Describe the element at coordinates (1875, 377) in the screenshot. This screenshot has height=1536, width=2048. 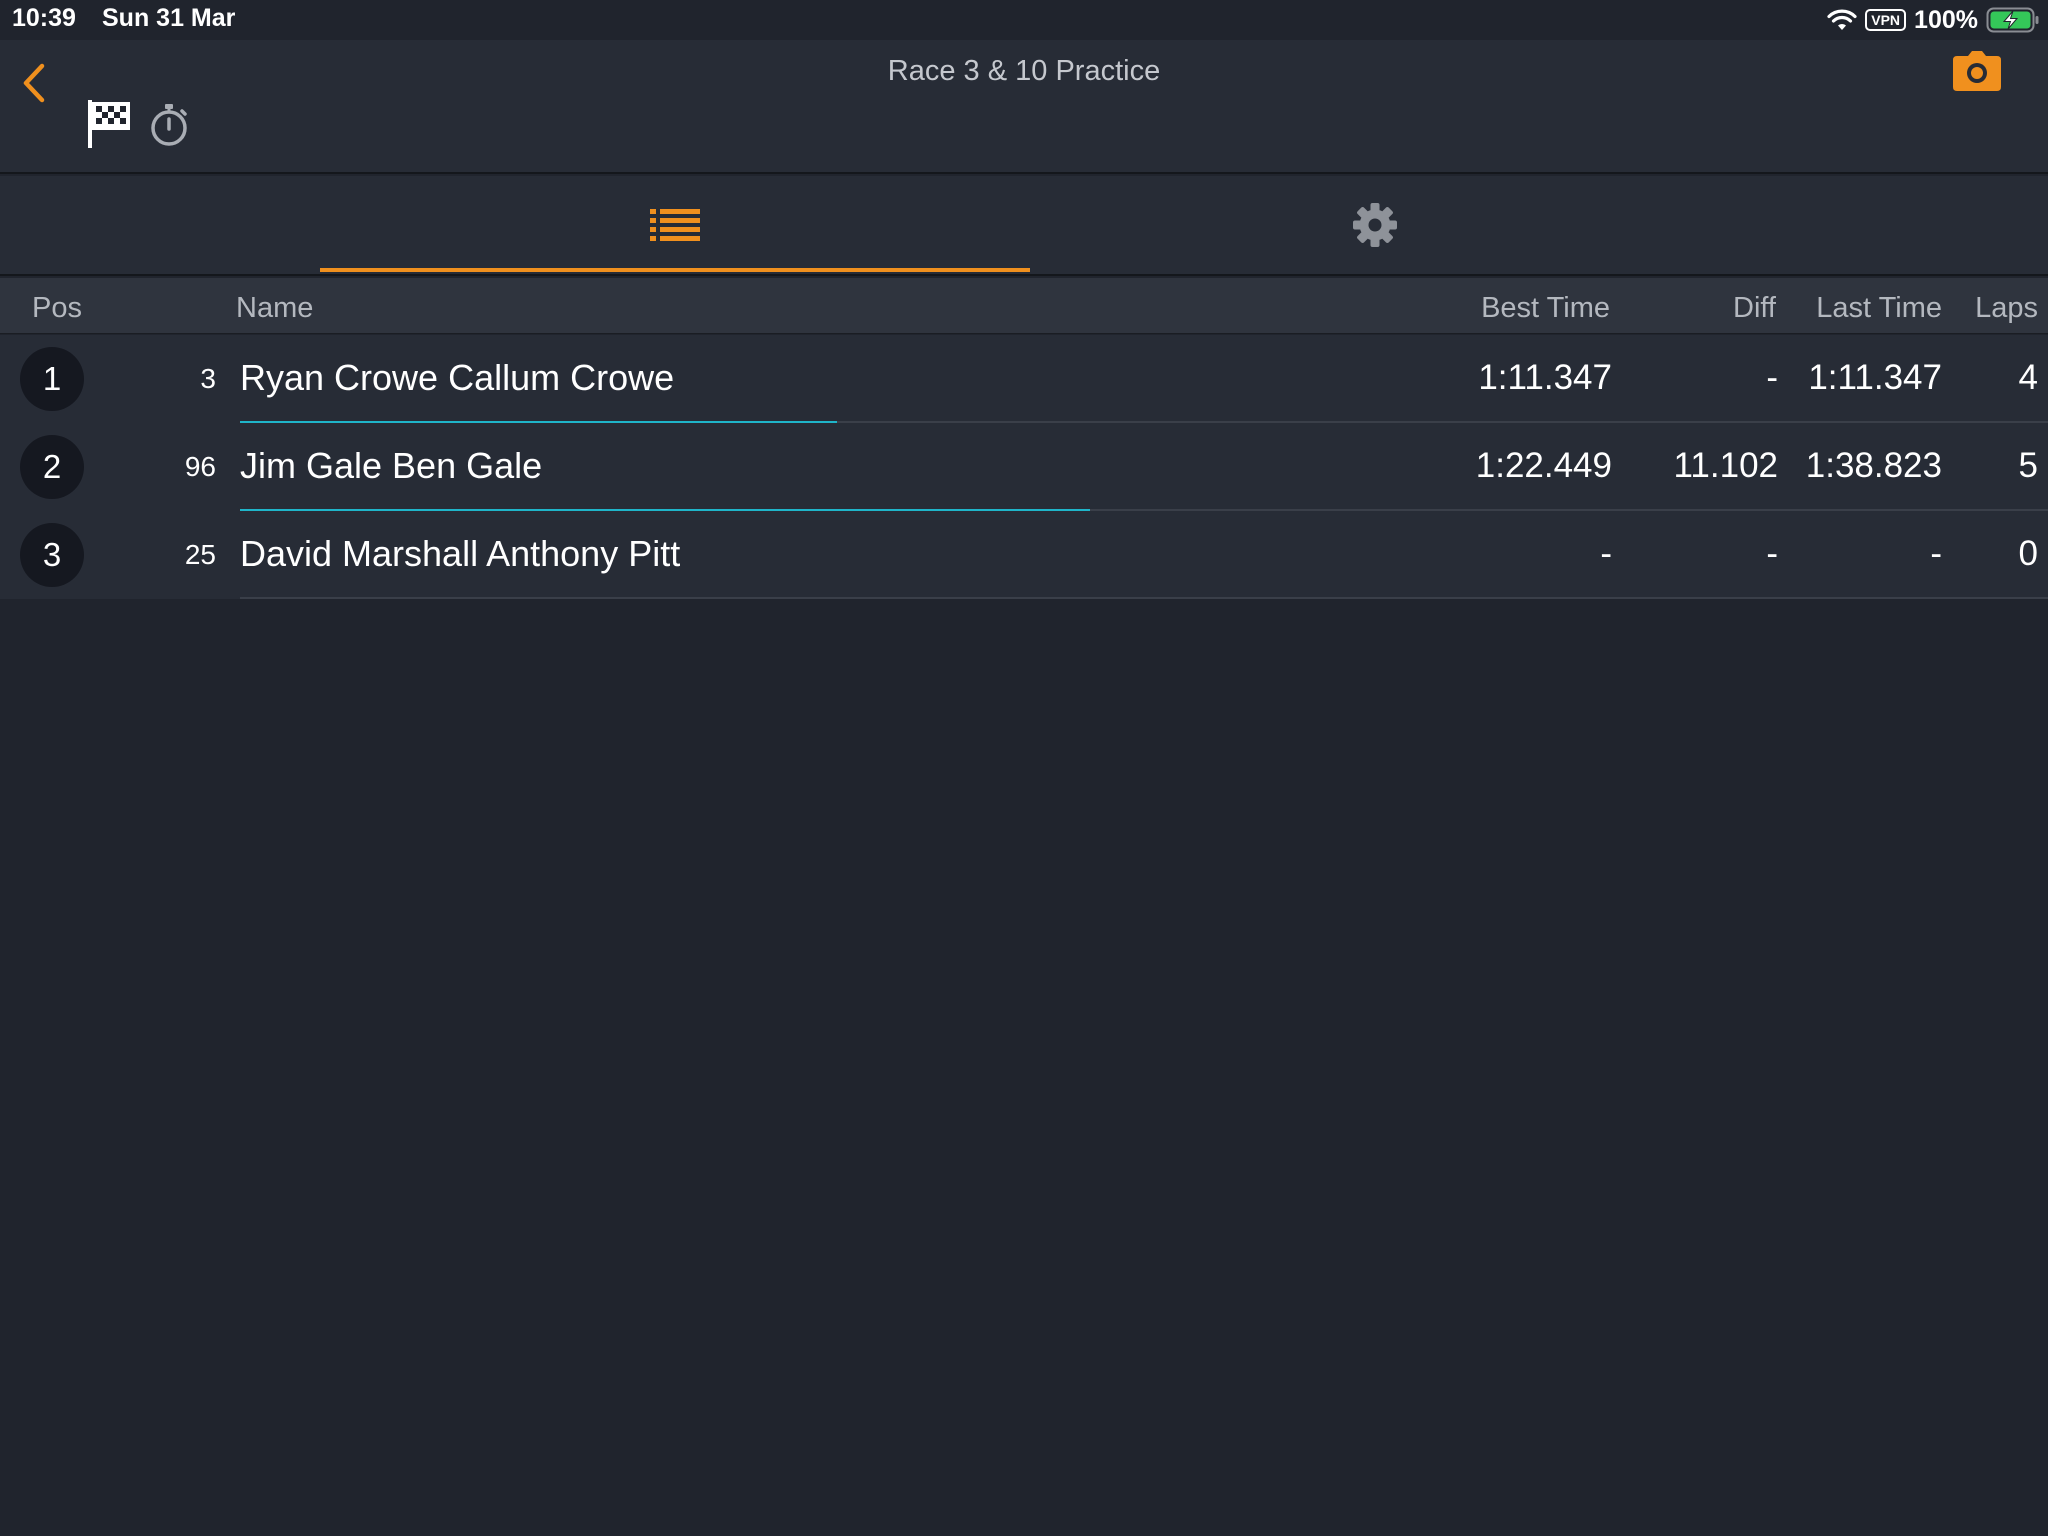
I see `last-time: 1:11.347` at that location.